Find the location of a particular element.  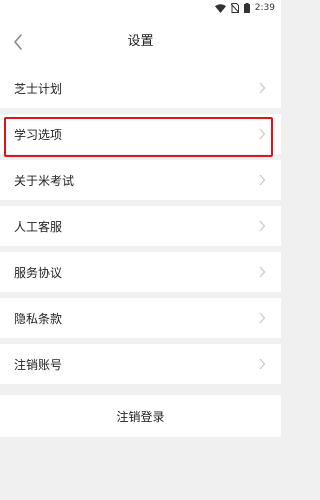

settings-item-label: 学习选项 is located at coordinates (38, 134).